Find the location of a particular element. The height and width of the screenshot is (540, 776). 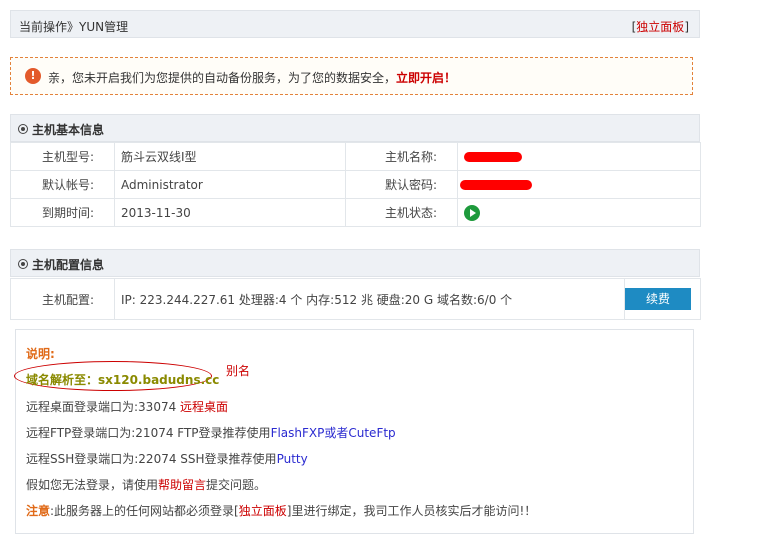

backup-notice-text: 亲，您未开启我们为您提供的自动备份服务，为了您的数据安全，立即开启！ is located at coordinates (252, 77).